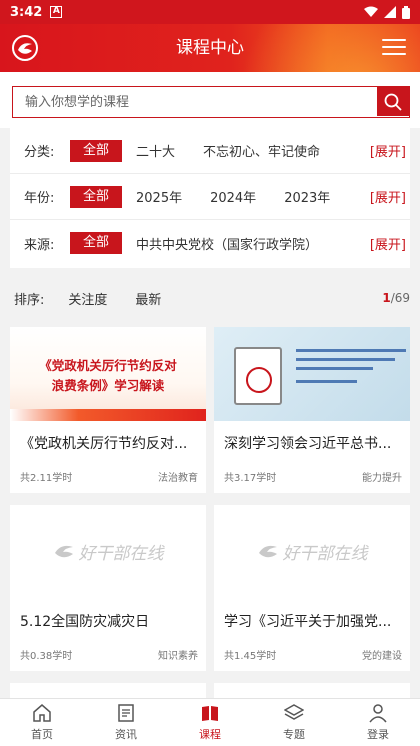 The height and width of the screenshot is (746, 420). Describe the element at coordinates (294, 712) in the screenshot. I see `layers-icon` at that location.